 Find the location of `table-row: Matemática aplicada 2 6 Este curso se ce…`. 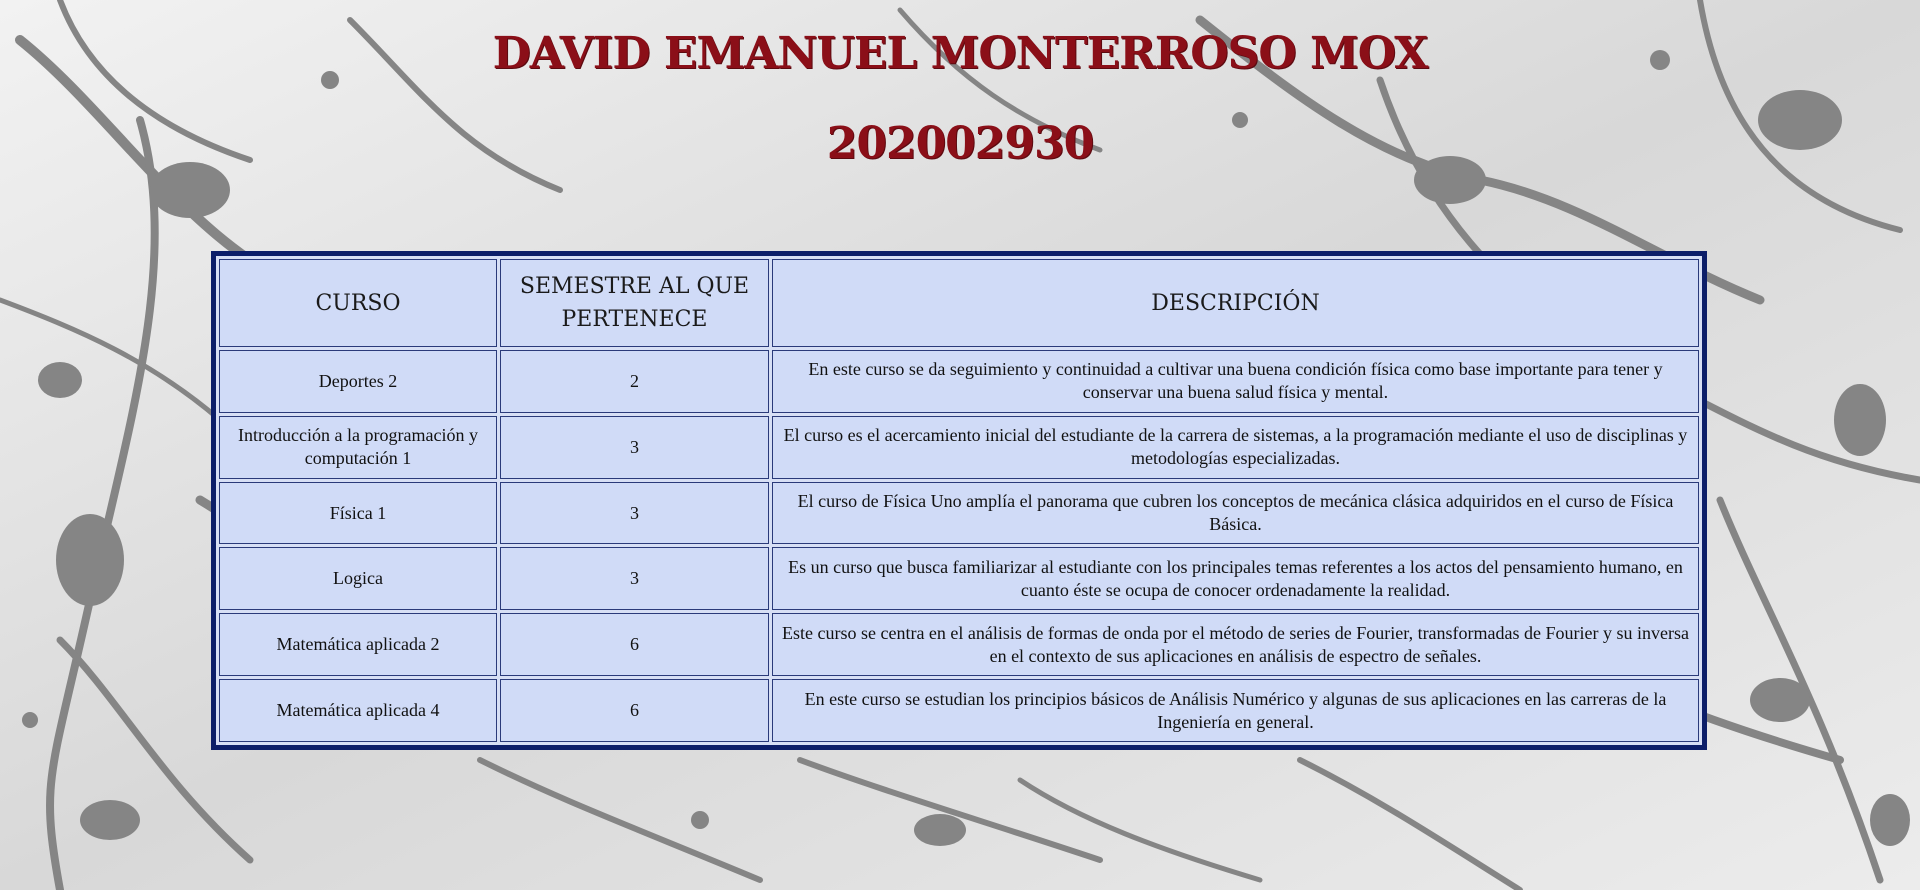

table-row: Matemática aplicada 2 6 Este curso se ce… is located at coordinates (959, 645).